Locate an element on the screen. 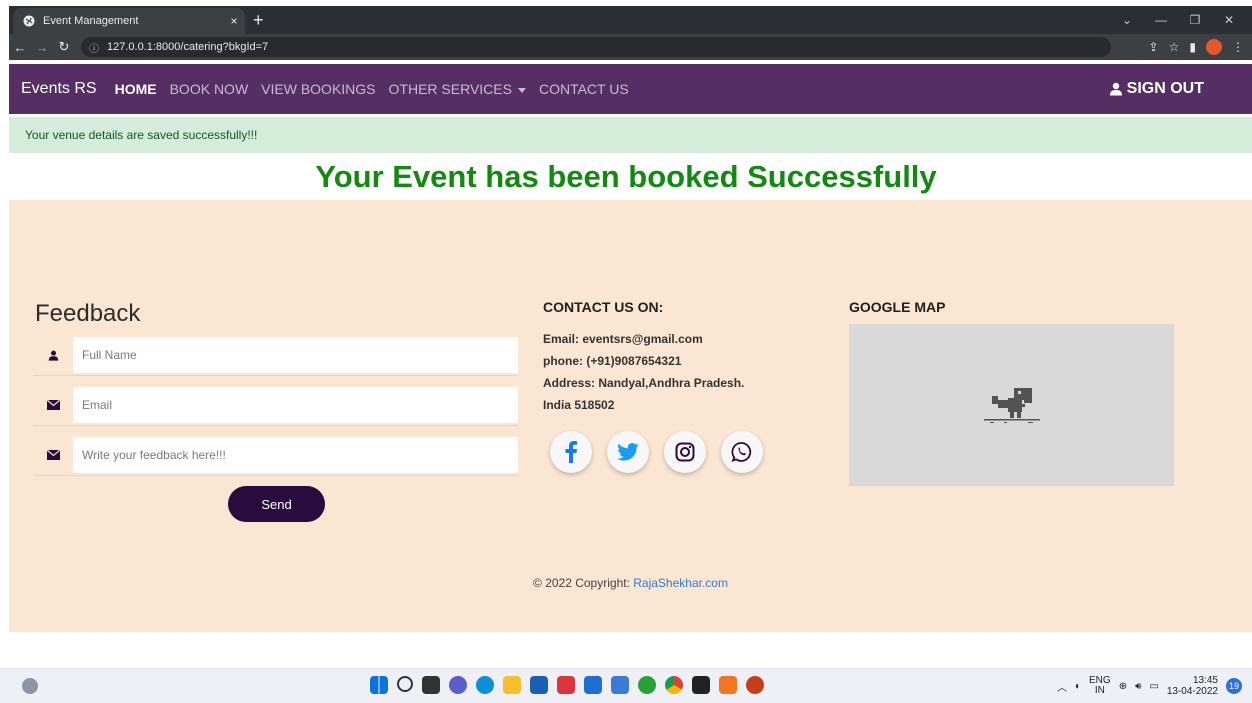  map-title: GOOGLE MAP is located at coordinates (897, 307).